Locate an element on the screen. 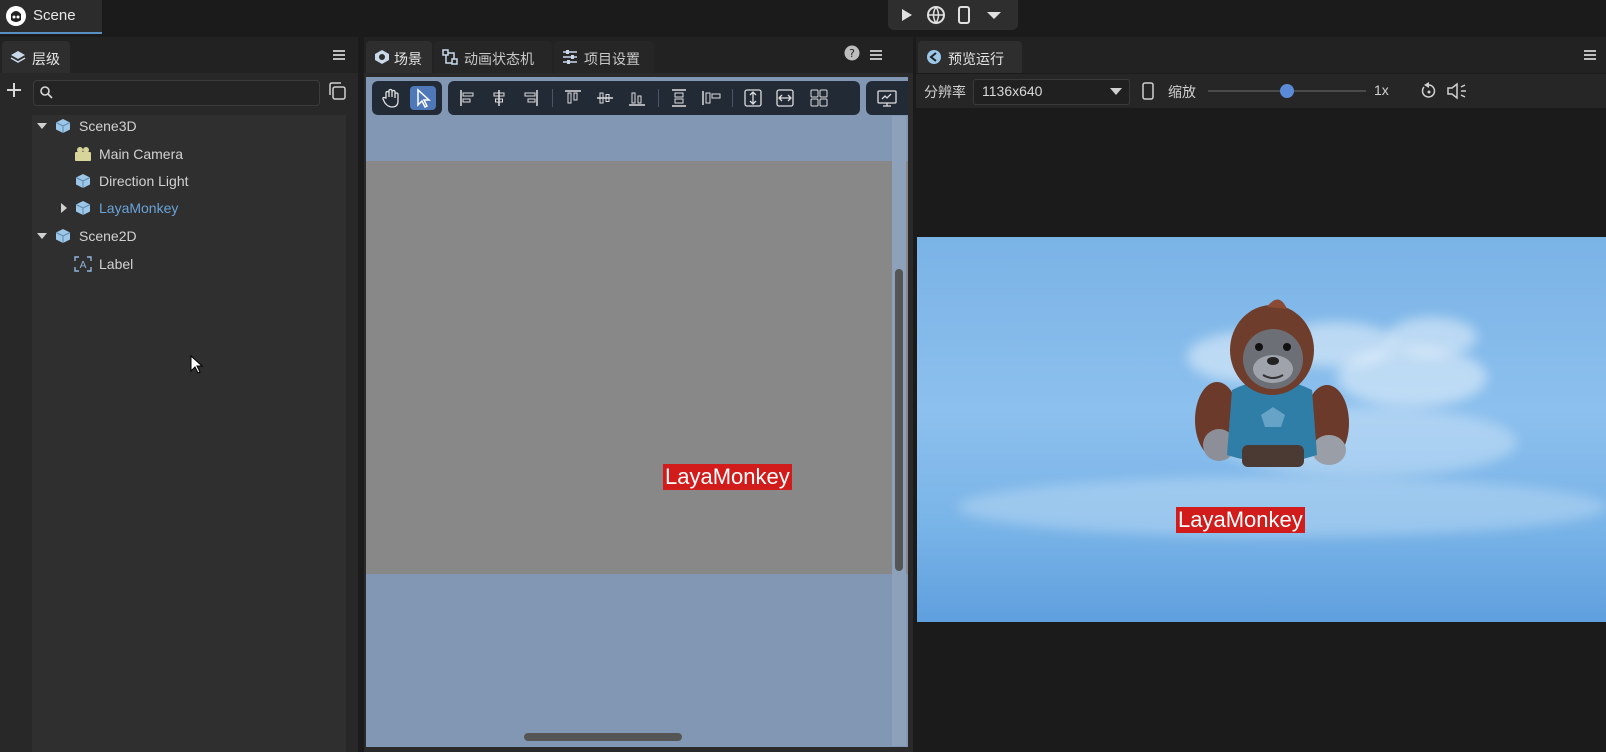  resolution-select: 1136x640 is located at coordinates (1051, 92).